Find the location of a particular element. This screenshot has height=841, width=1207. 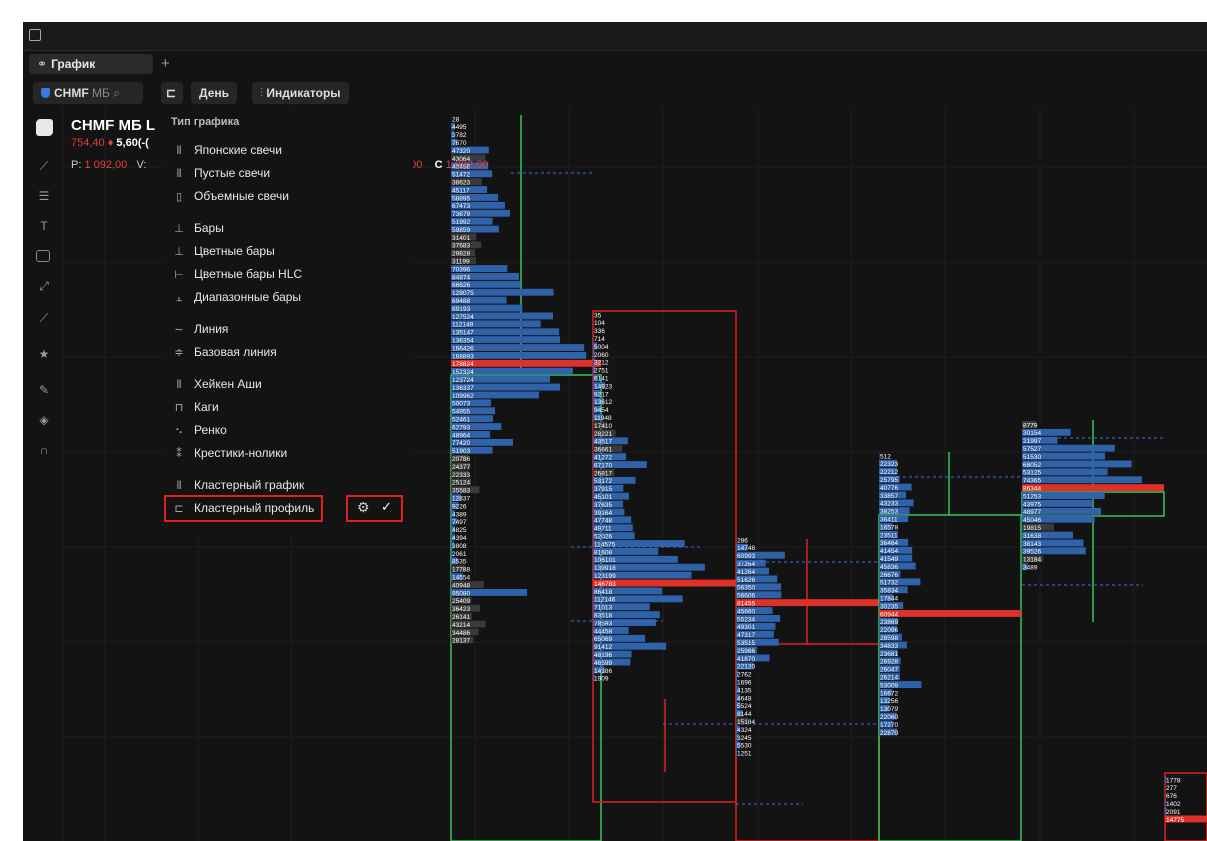

volume-label: 17844 is located at coordinates (889, 599).